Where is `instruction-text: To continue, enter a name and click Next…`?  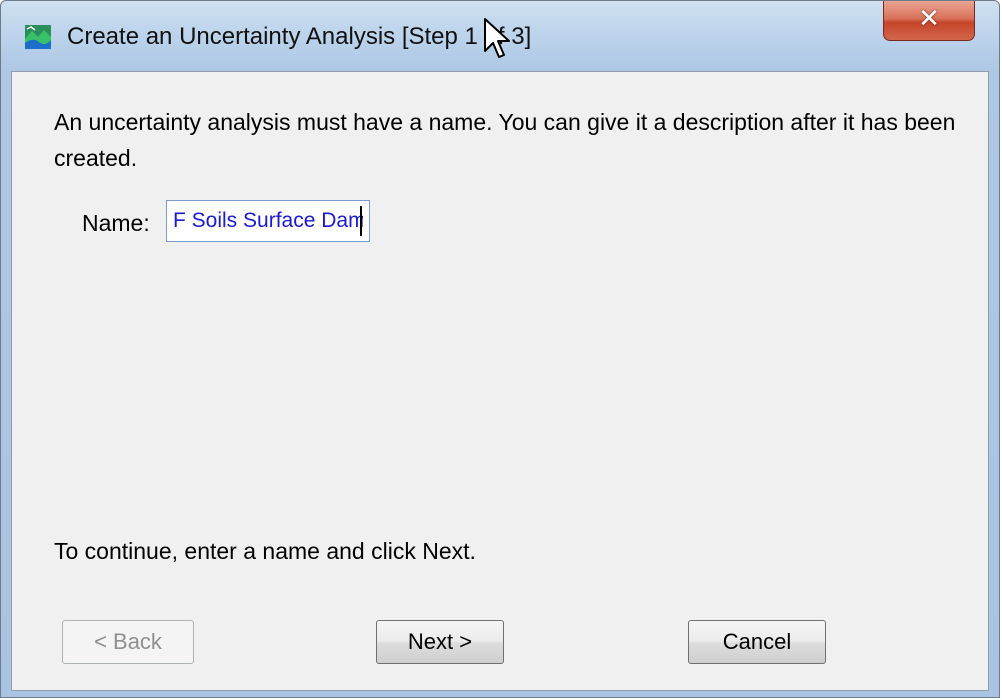
instruction-text: To continue, enter a name and click Next… is located at coordinates (265, 551).